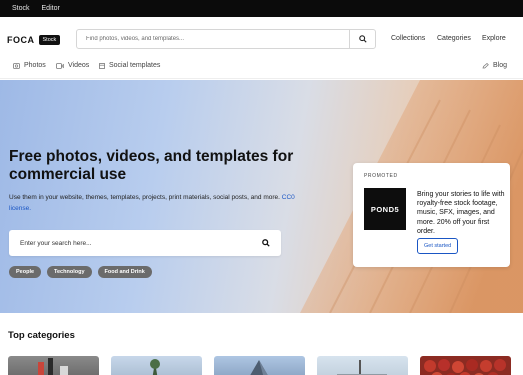 This screenshot has width=523, height=375. What do you see at coordinates (102, 65) in the screenshot?
I see `template-icon` at bounding box center [102, 65].